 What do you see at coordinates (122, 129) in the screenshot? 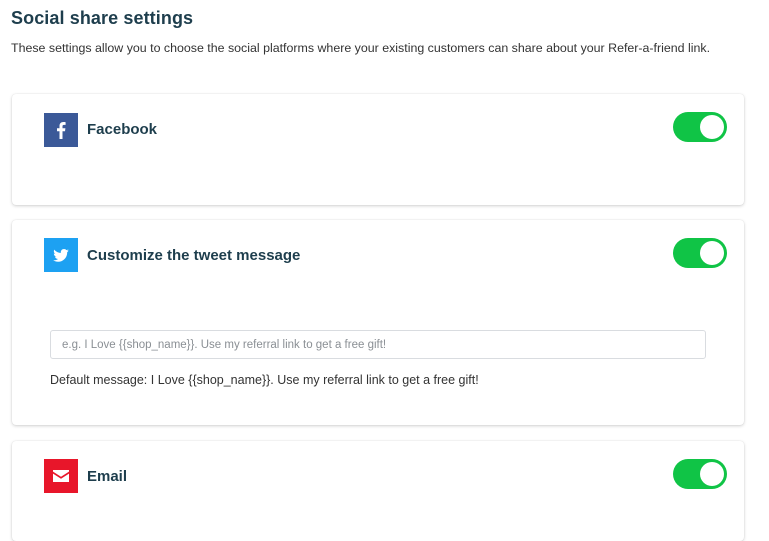
I see `facebook-label: Facebook` at bounding box center [122, 129].